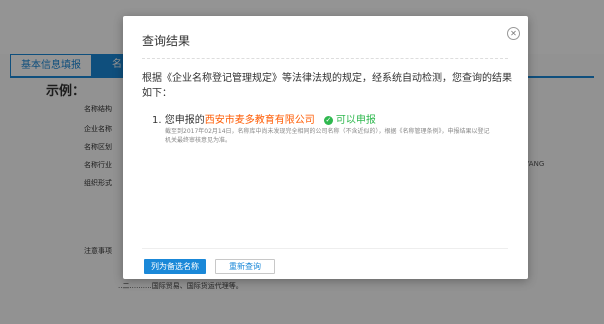 This screenshot has width=604, height=324. What do you see at coordinates (328, 120) in the screenshot?
I see `check-circle-icon: ✓` at bounding box center [328, 120].